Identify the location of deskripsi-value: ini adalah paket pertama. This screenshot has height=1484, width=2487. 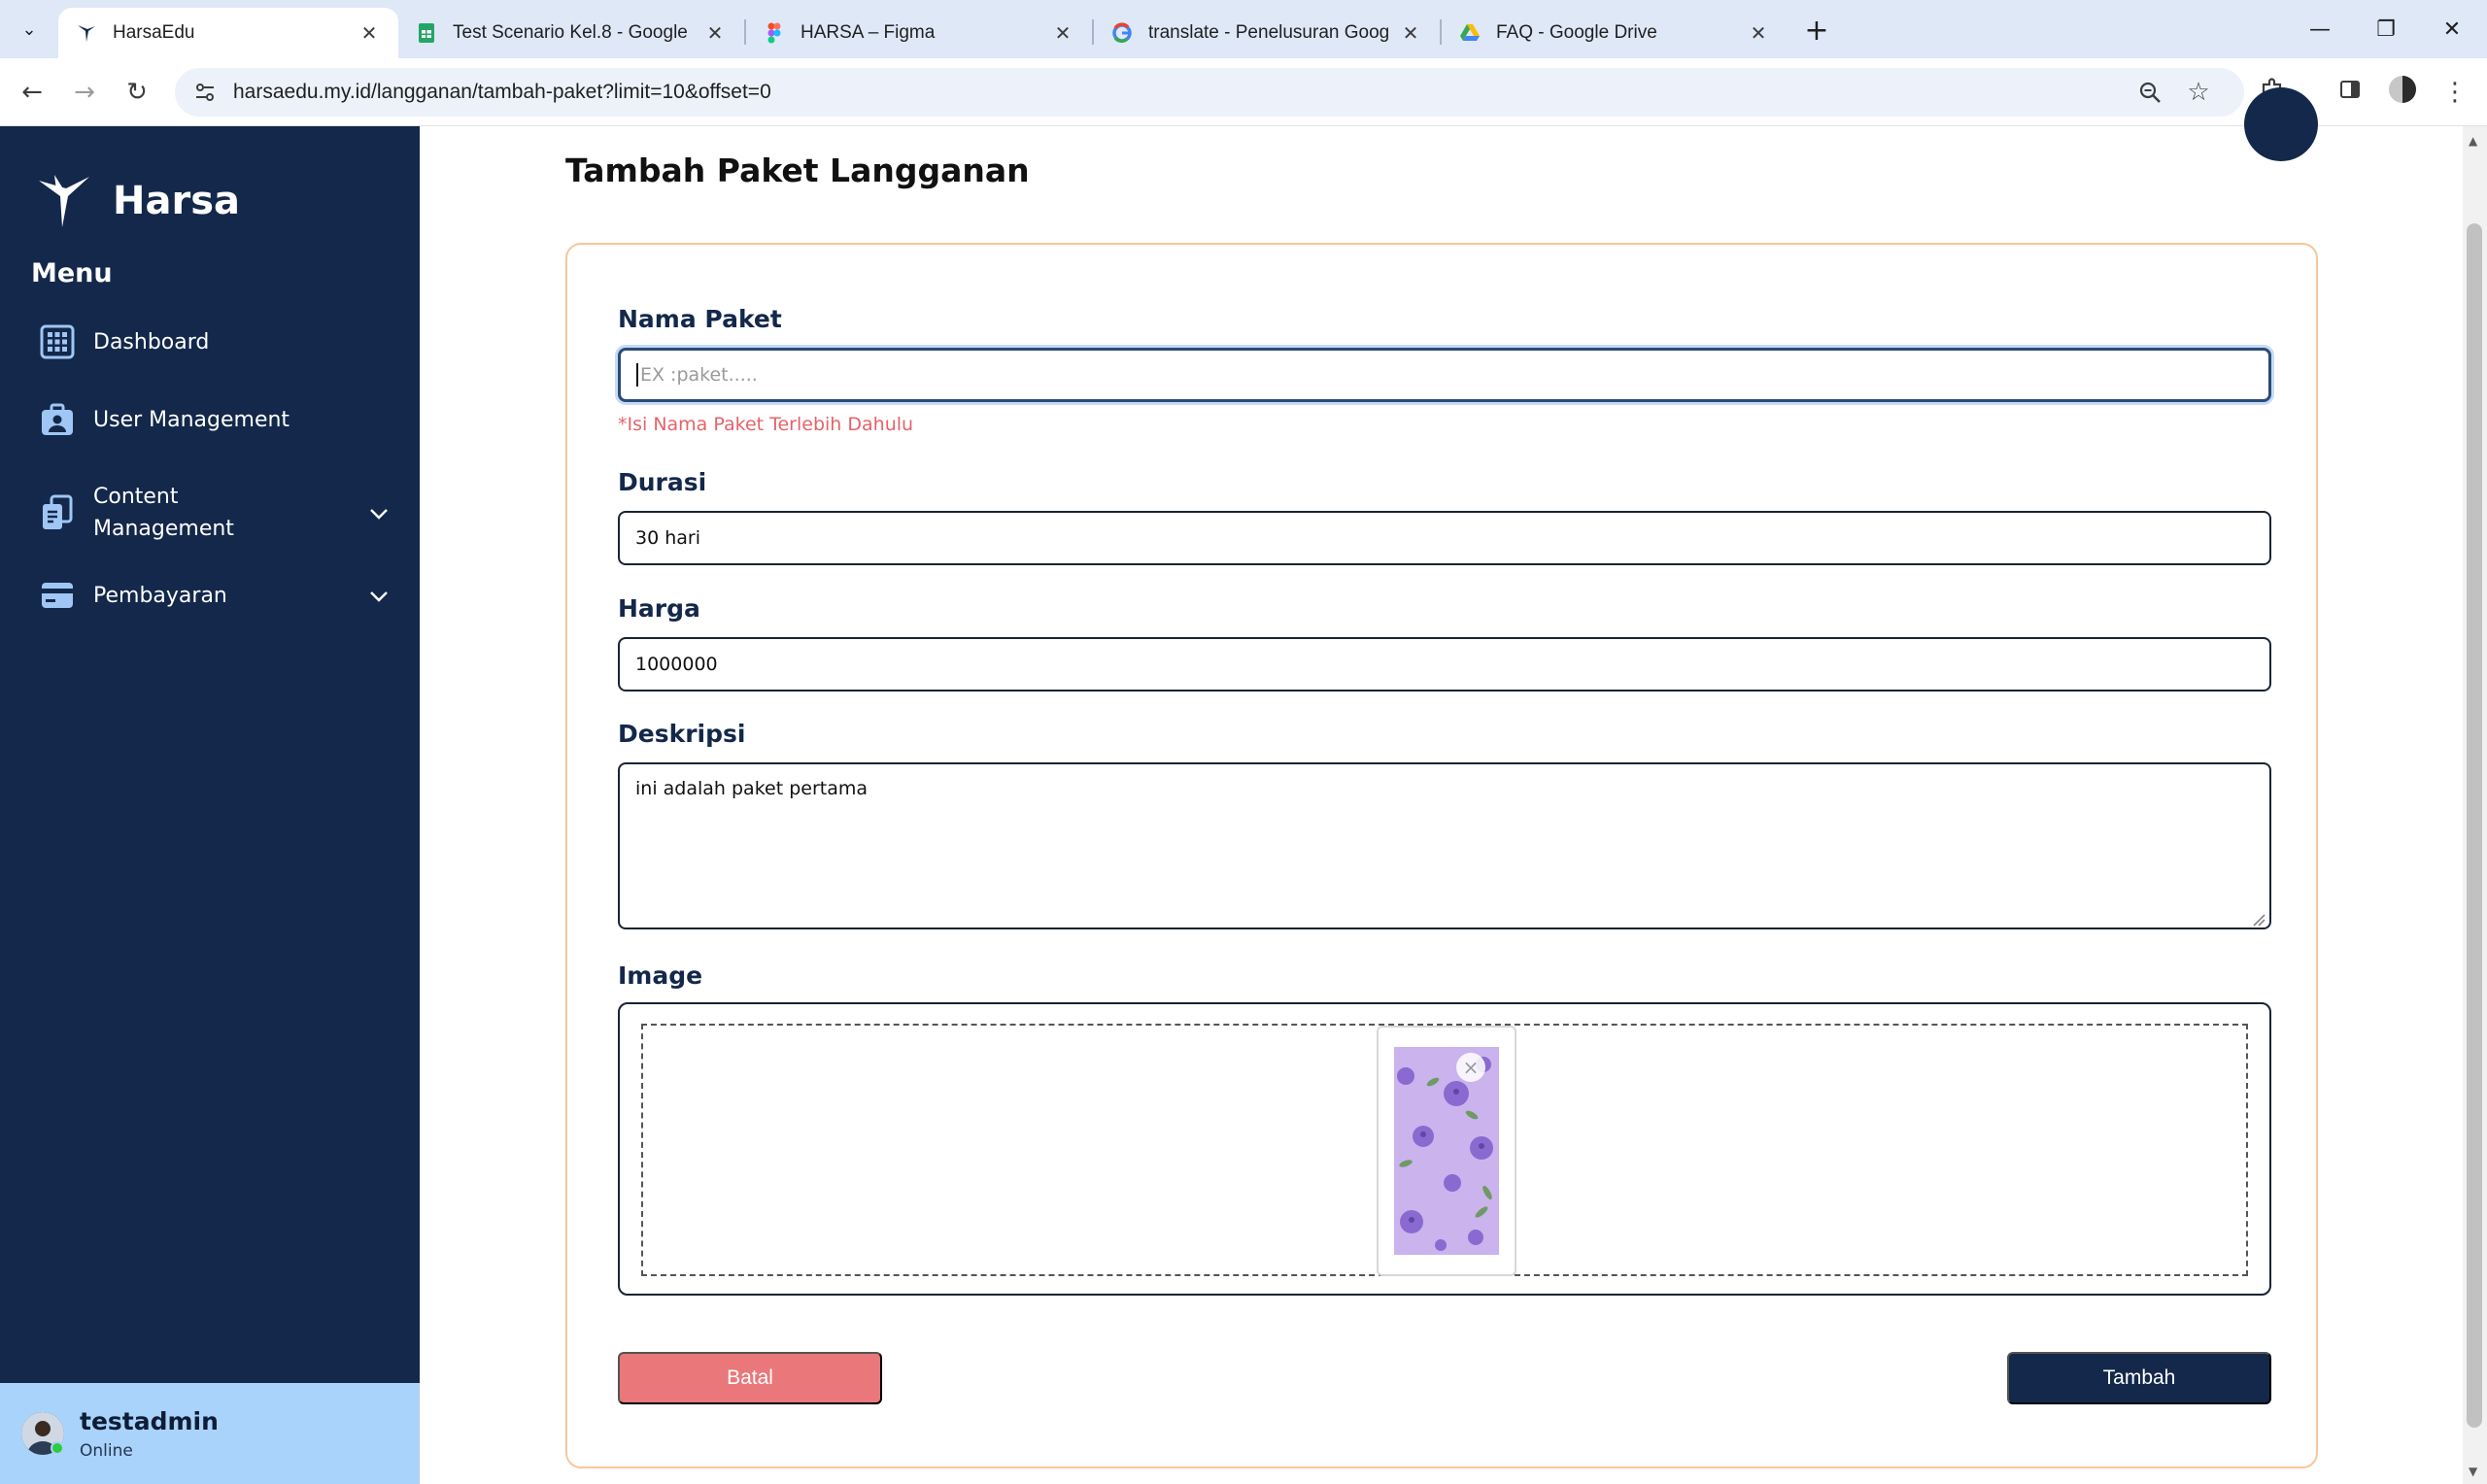
(752, 788).